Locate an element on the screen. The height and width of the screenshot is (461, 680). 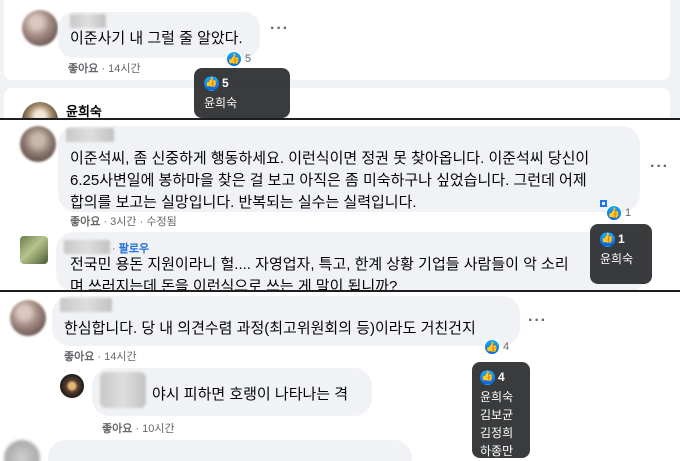
tooltip-count: 5 is located at coordinates (225, 83).